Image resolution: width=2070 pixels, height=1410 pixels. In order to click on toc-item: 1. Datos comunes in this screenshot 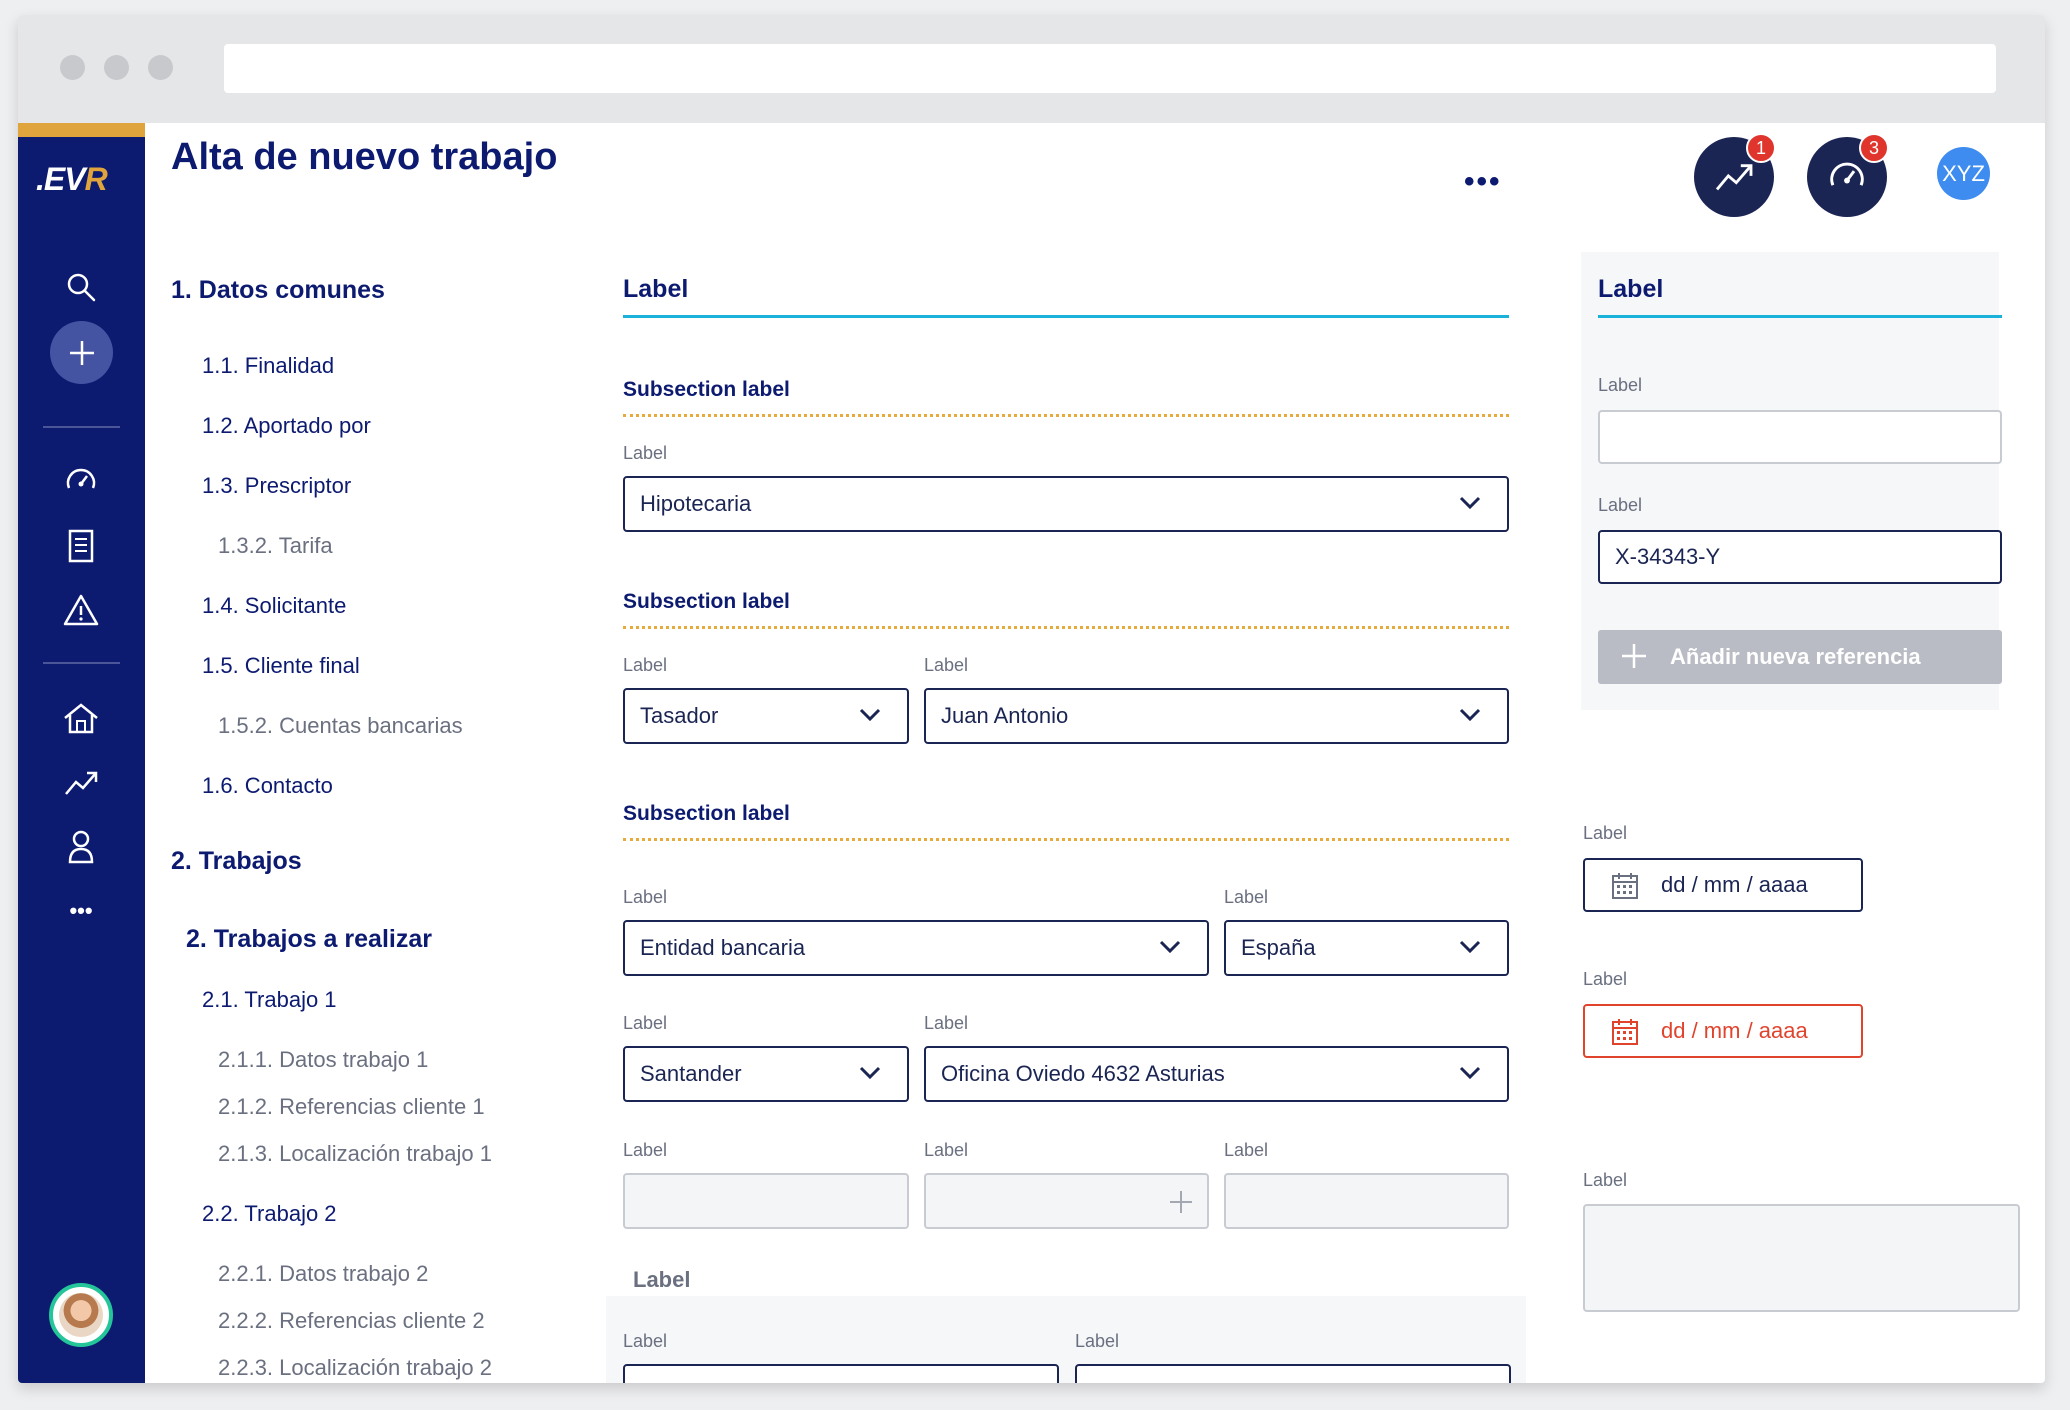, I will do `click(278, 290)`.